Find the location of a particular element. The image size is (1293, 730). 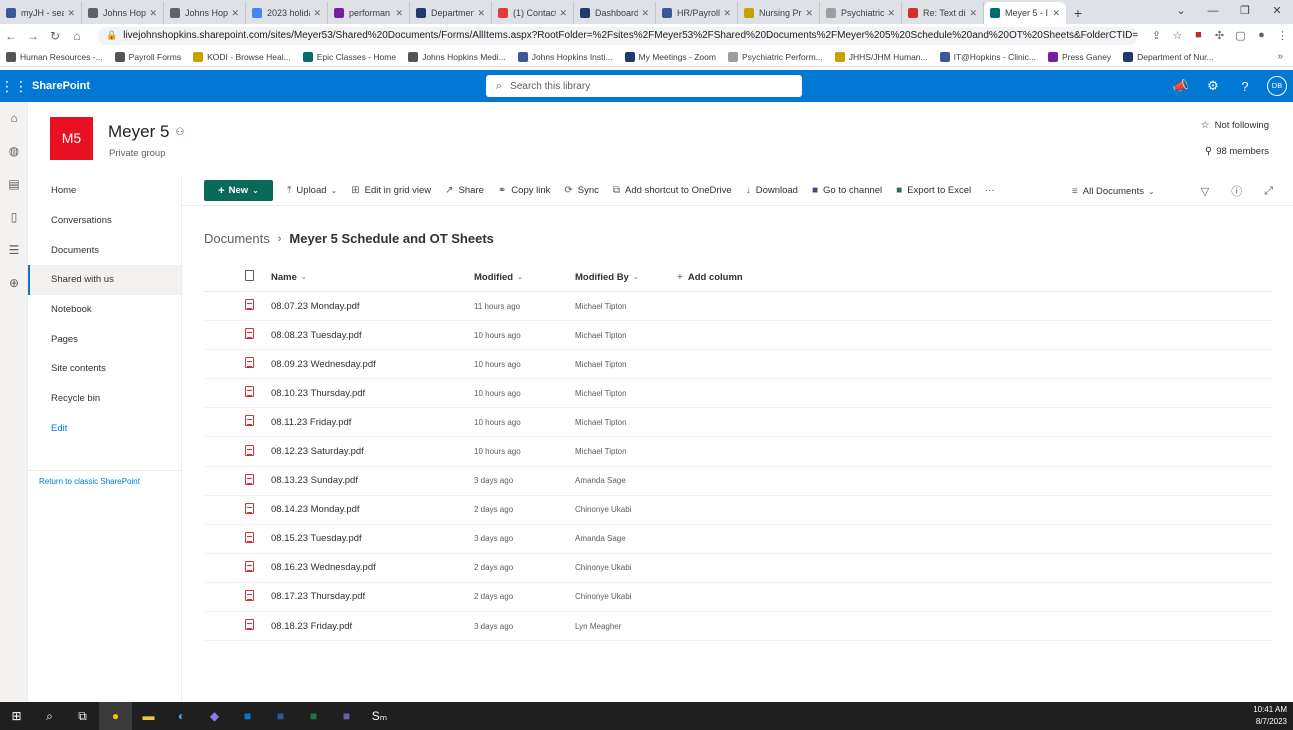

extension-icon: ■ is located at coordinates (1198, 35).